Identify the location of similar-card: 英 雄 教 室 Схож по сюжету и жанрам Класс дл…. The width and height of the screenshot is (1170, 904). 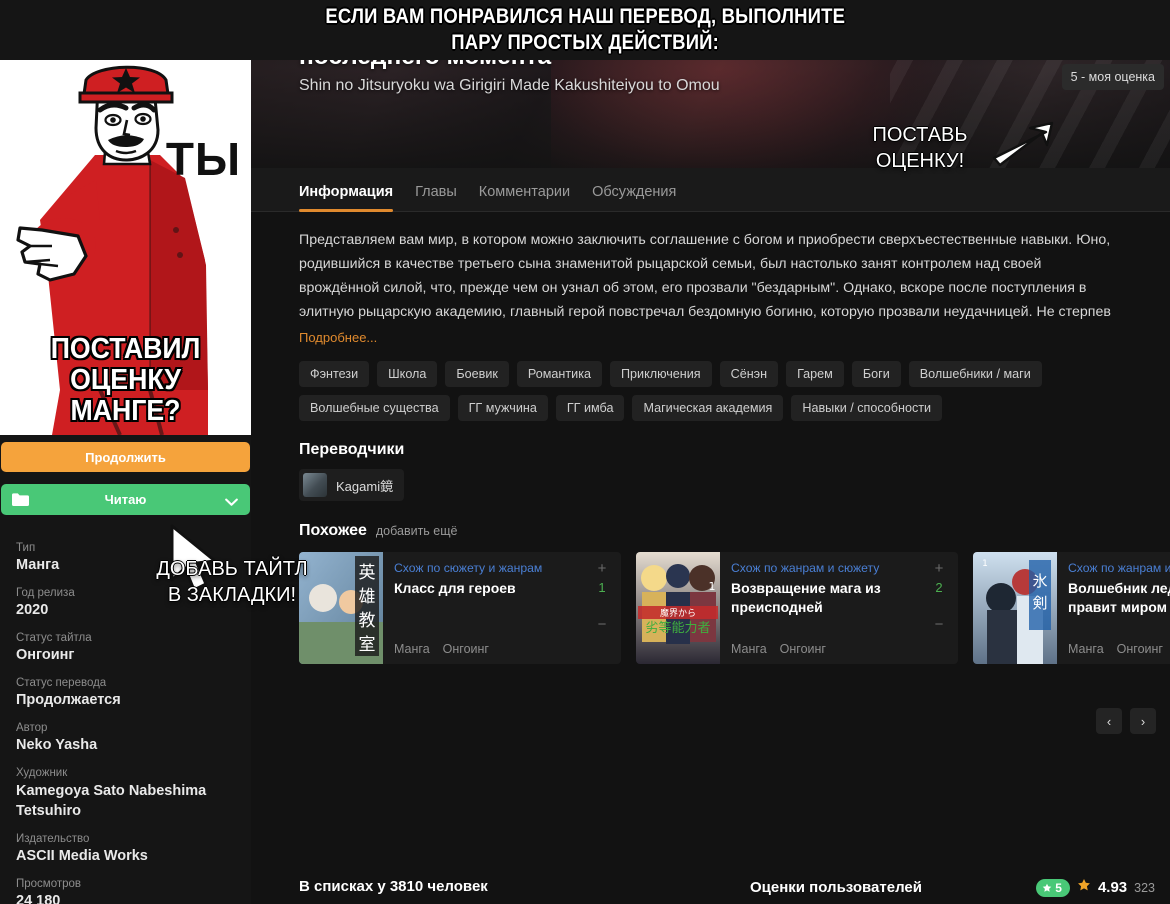
(460, 608).